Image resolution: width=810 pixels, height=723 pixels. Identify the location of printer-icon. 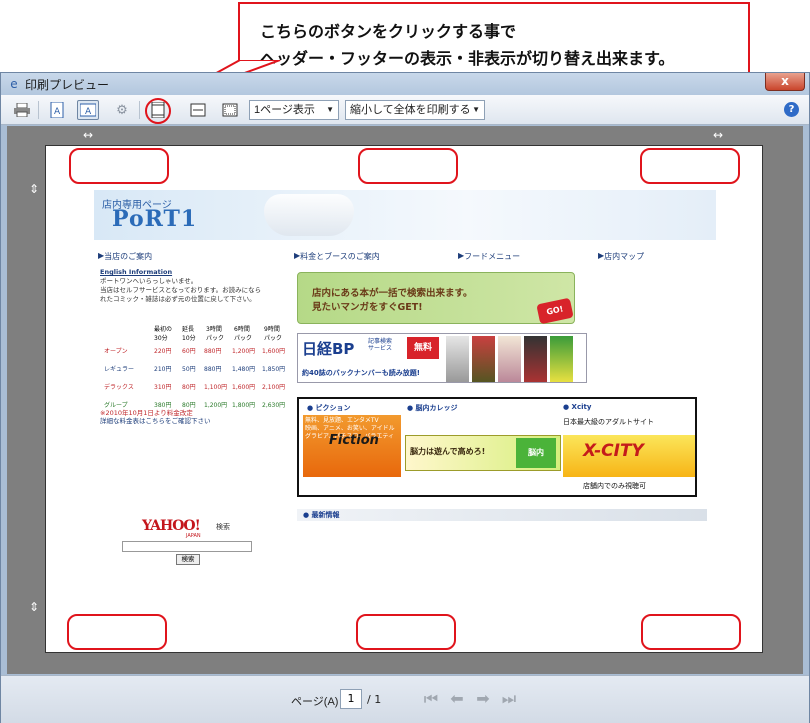
(22, 110).